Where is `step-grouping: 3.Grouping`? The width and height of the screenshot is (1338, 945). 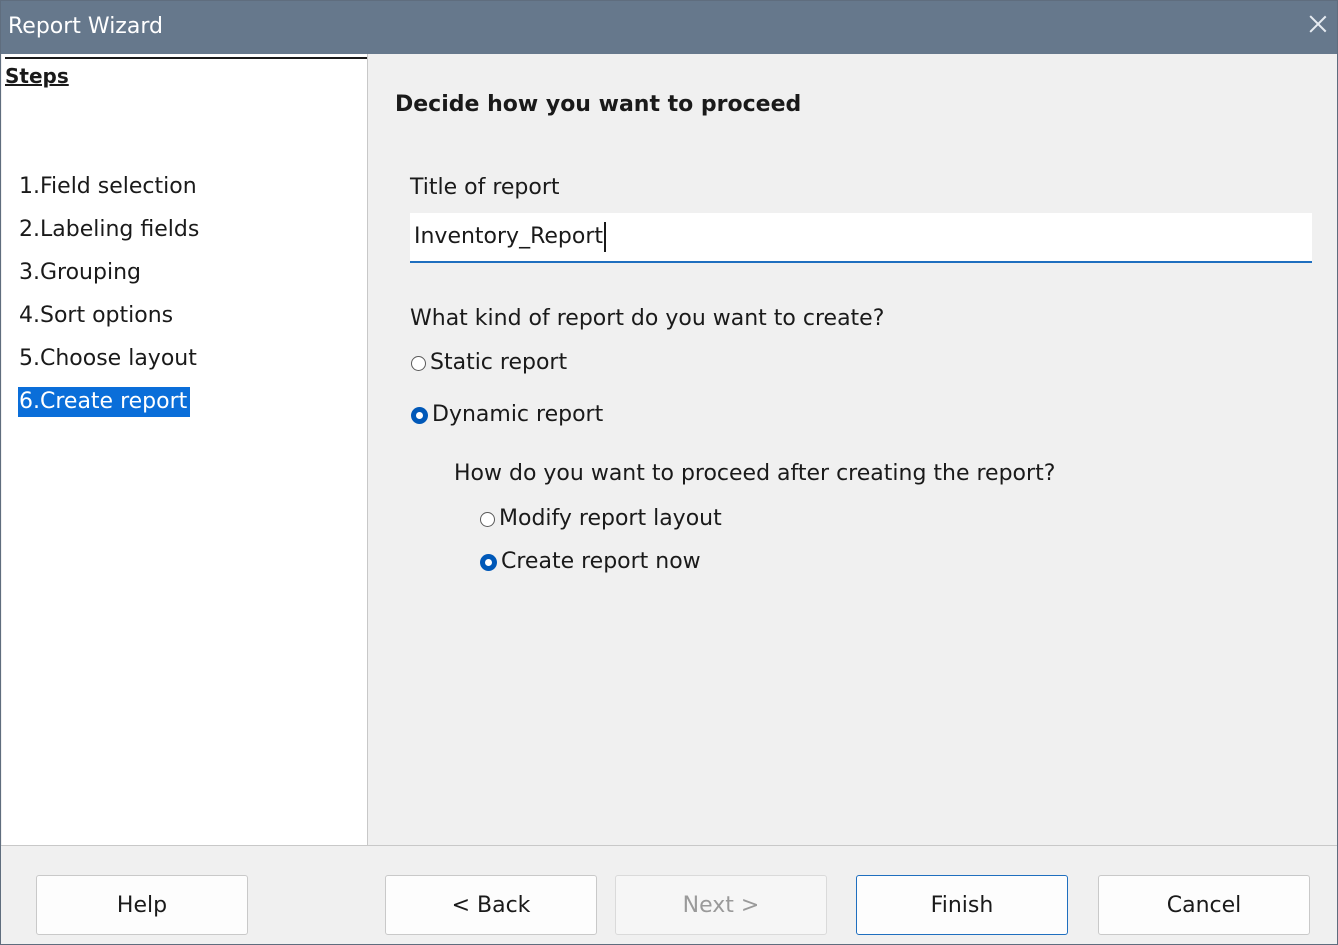
step-grouping: 3.Grouping is located at coordinates (110, 279).